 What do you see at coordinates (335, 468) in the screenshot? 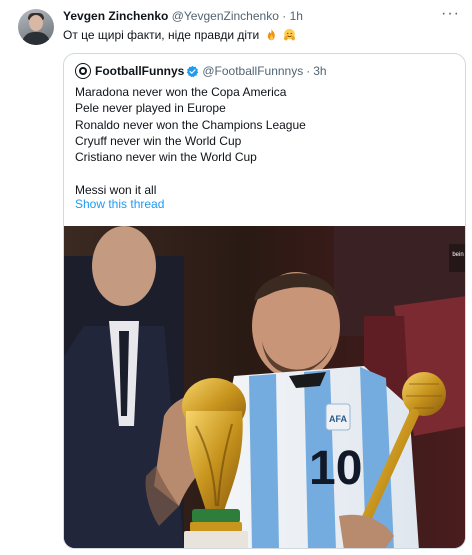
I see `jersey-number: 10` at bounding box center [335, 468].